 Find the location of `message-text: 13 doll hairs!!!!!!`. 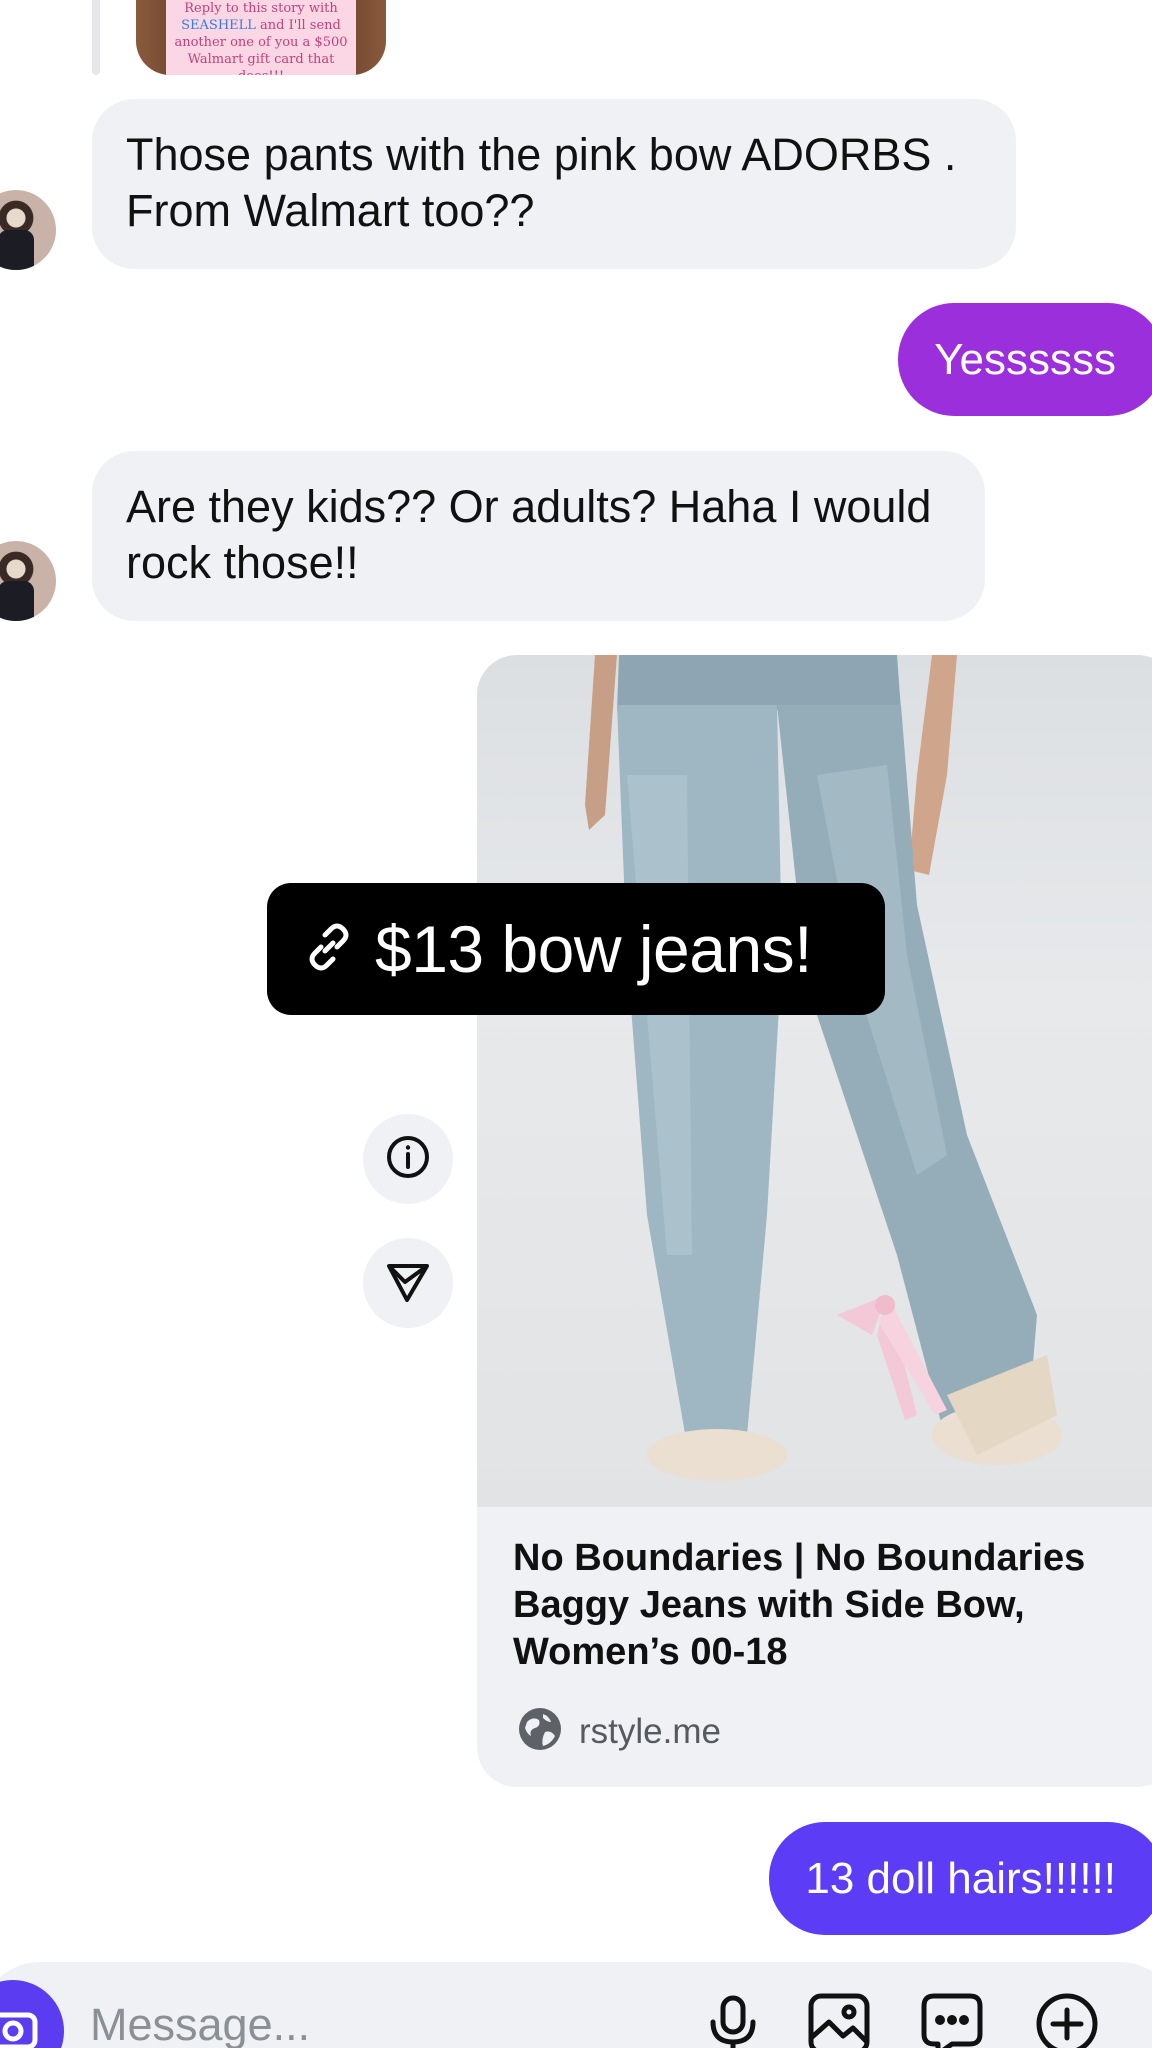

message-text: 13 doll hairs!!!!!! is located at coordinates (960, 1878).